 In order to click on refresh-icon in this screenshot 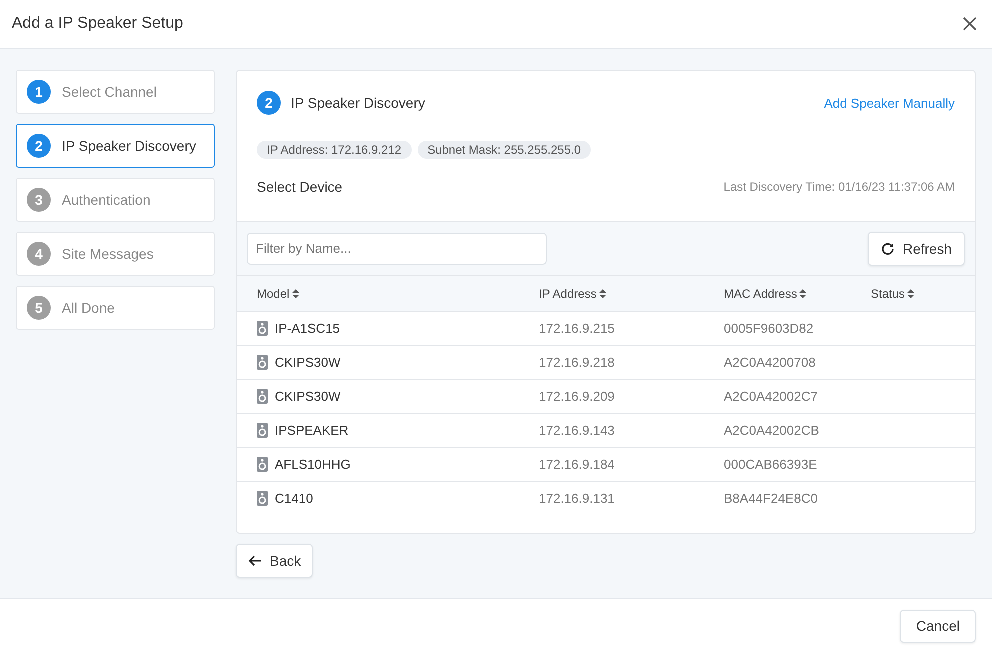, I will do `click(887, 249)`.